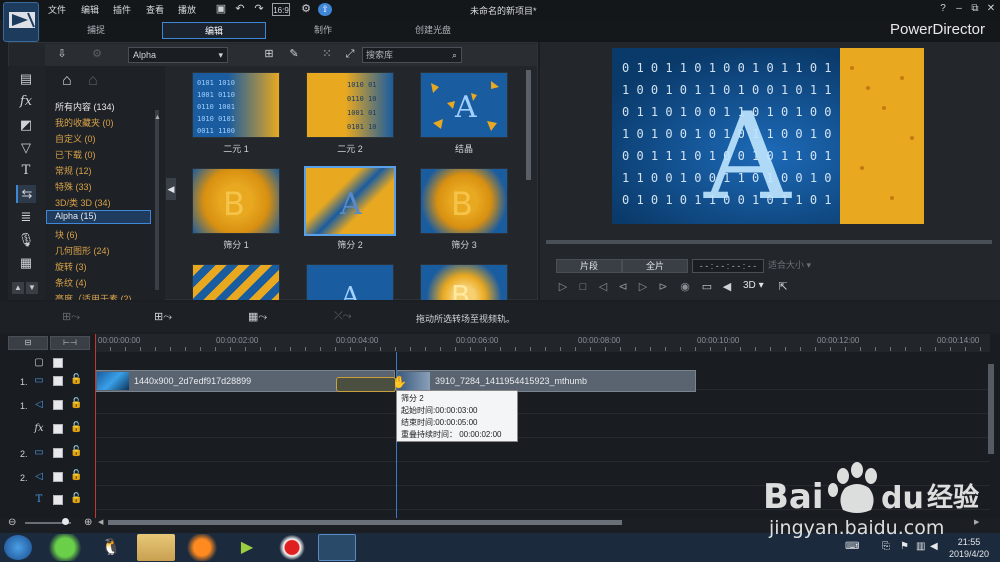 The image size is (1000, 562). What do you see at coordinates (991, 9) in the screenshot?
I see `close-button: ✕` at bounding box center [991, 9].